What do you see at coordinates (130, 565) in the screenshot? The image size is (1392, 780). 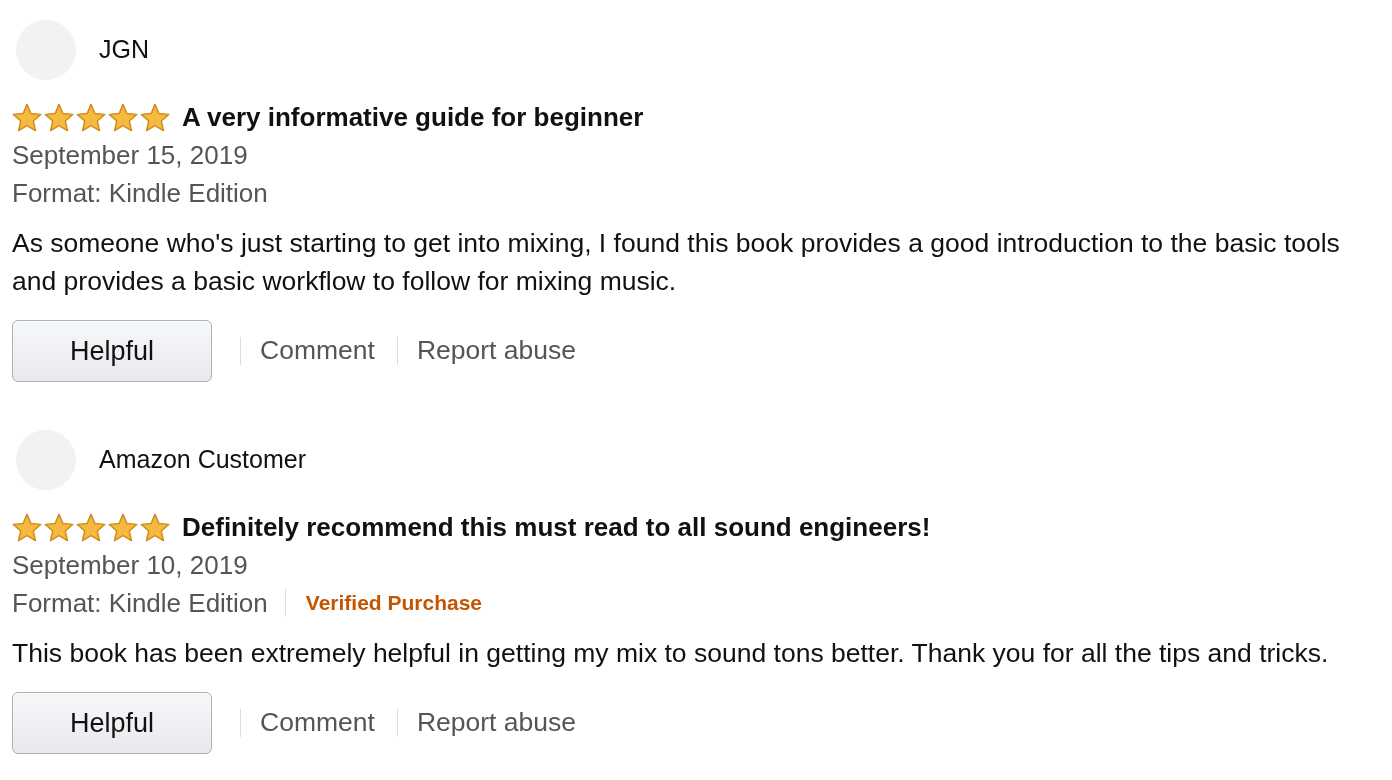 I see `review-date: September 10, 2019` at bounding box center [130, 565].